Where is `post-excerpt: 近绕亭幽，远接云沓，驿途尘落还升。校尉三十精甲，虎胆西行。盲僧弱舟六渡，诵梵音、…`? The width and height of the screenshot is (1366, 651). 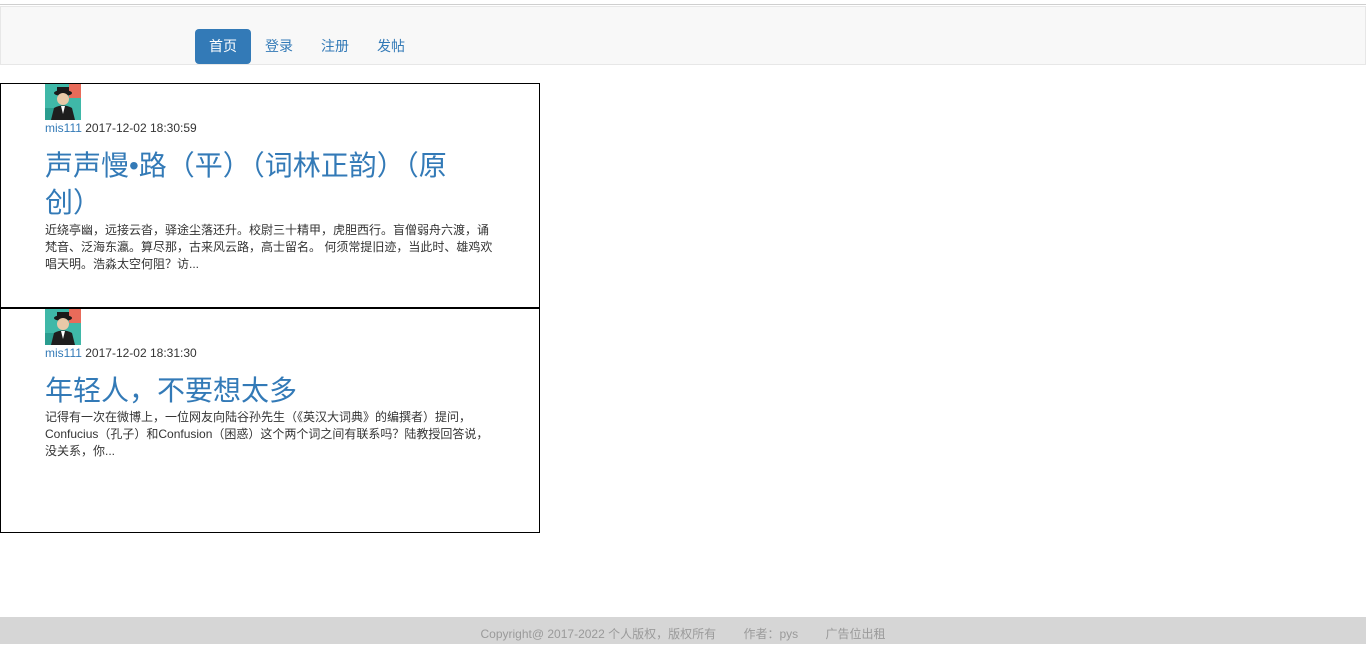
post-excerpt: 近绕亭幽，远接云沓，驿途尘落还升。校尉三十精甲，虎胆西行。盲僧弱舟六渡，诵梵音、… is located at coordinates (269, 247).